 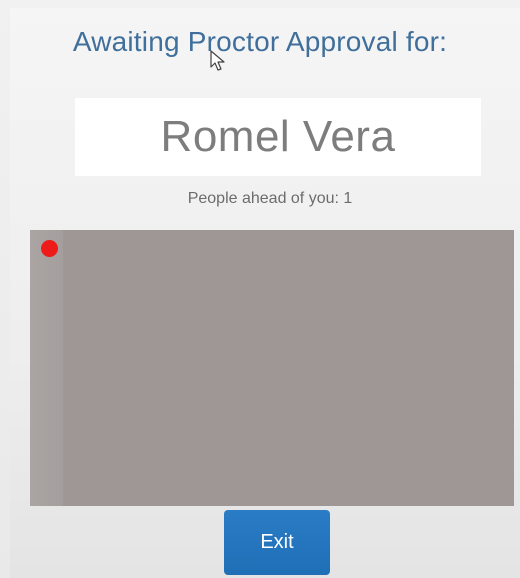 What do you see at coordinates (260, 41) in the screenshot?
I see `page-title: Awaiting Proctor Approval for:` at bounding box center [260, 41].